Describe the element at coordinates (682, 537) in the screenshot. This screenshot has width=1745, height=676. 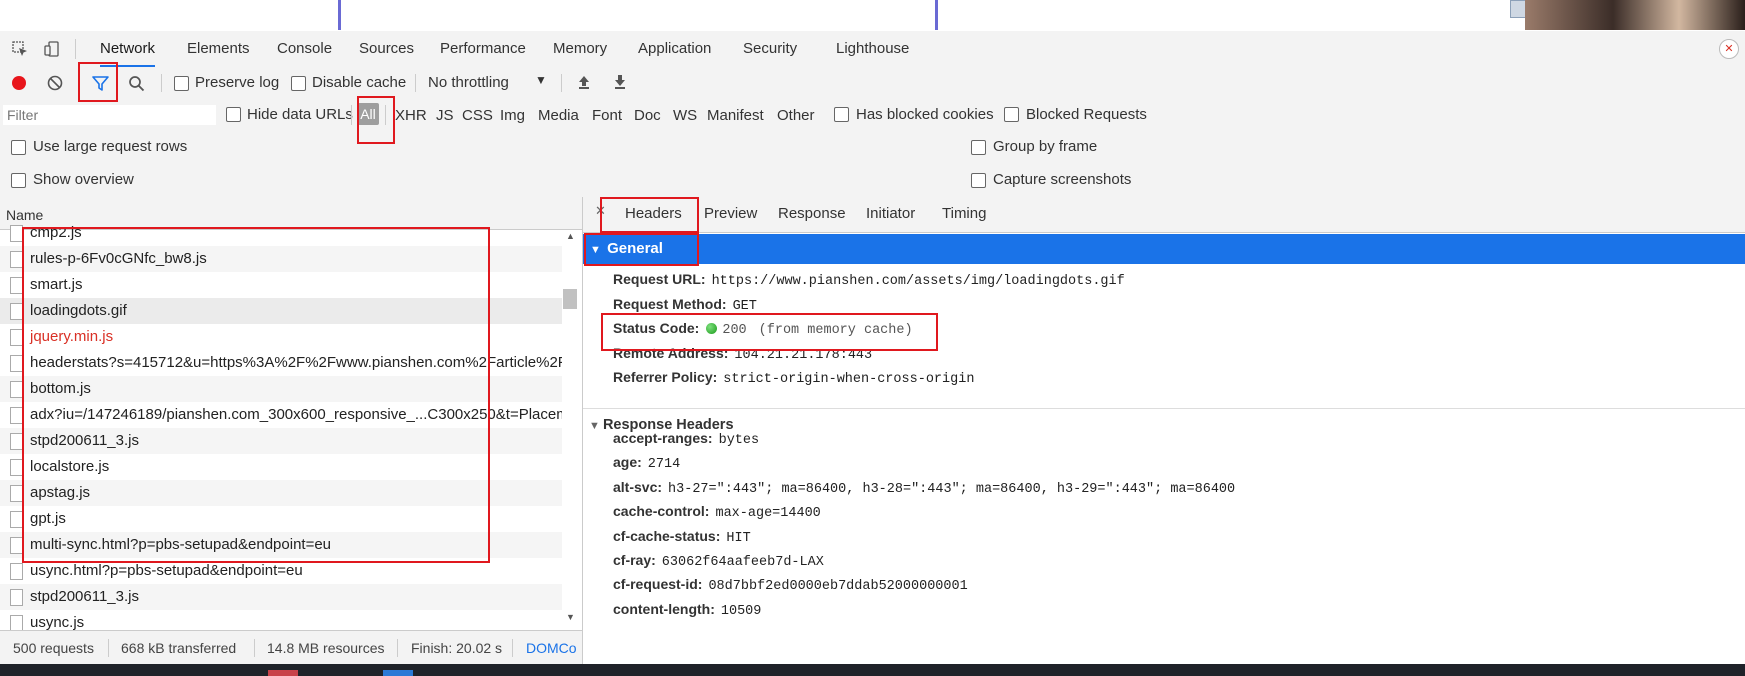
I see `response-header-row: cf-cache-status: HIT` at that location.